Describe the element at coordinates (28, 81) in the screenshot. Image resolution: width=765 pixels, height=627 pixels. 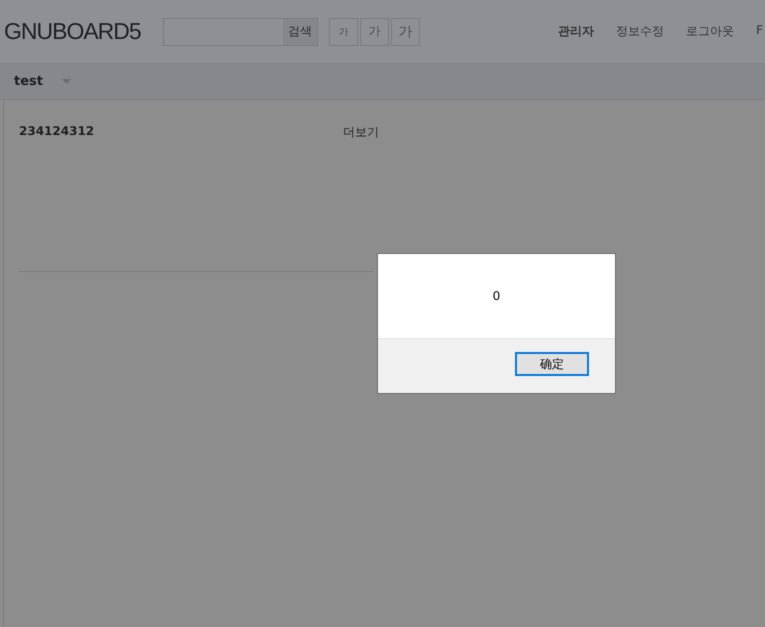
I see `menu-item: test` at that location.